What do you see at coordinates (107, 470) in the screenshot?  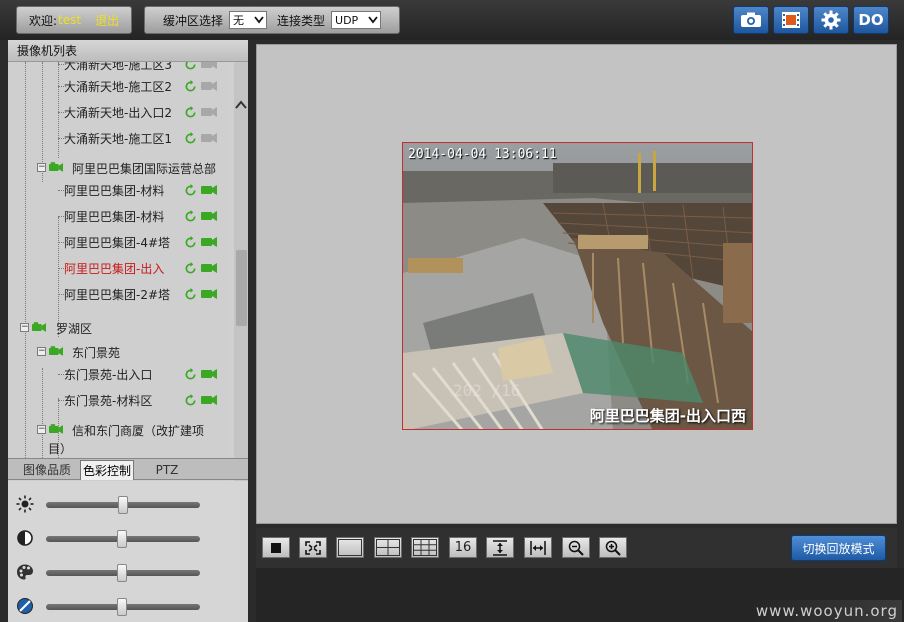 I see `tab-color-control: 色彩控制` at bounding box center [107, 470].